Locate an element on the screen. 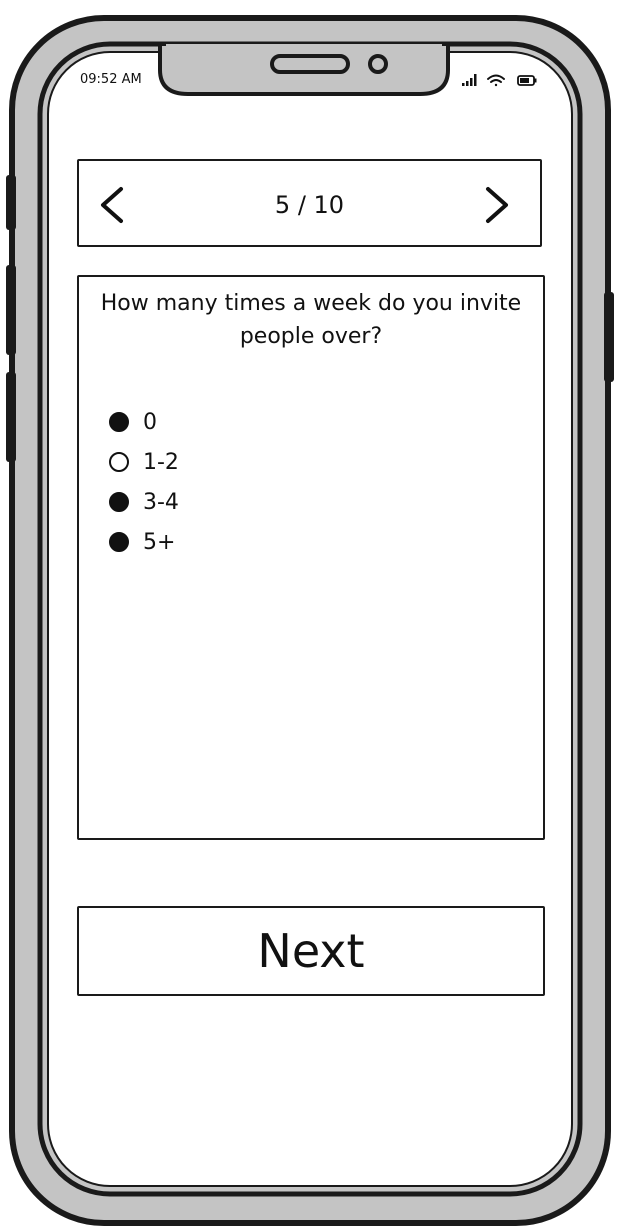 This screenshot has height=1228, width=620. question-pager: 5 / 10 is located at coordinates (309, 203).